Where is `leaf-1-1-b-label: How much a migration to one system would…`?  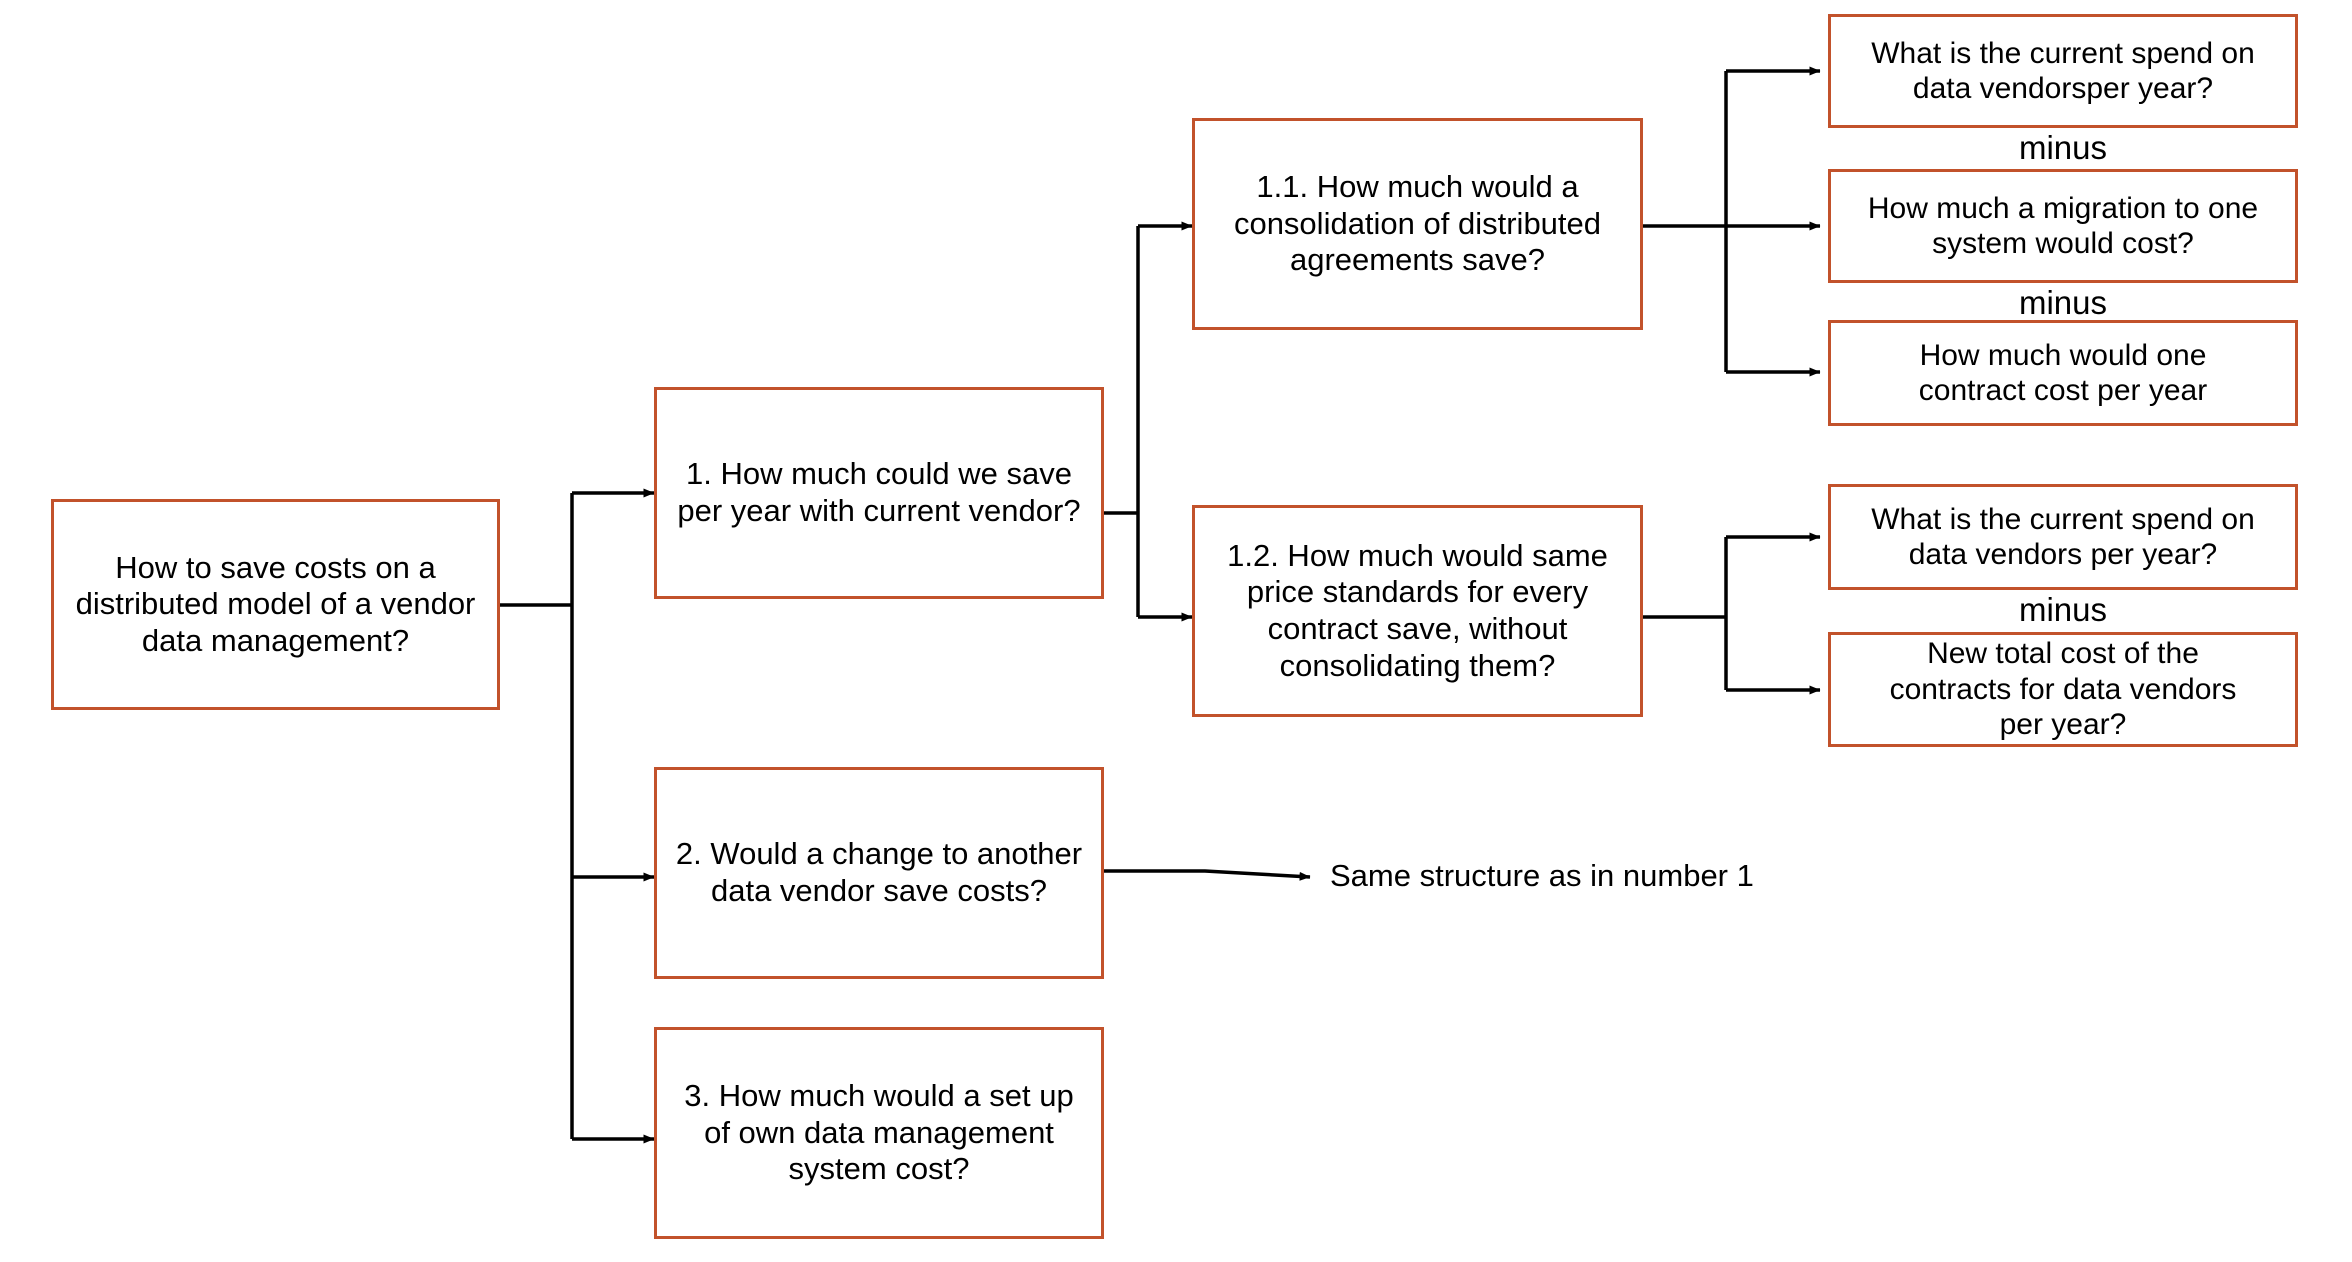
leaf-1-1-b-label: How much a migration to one system would… is located at coordinates (2063, 225).